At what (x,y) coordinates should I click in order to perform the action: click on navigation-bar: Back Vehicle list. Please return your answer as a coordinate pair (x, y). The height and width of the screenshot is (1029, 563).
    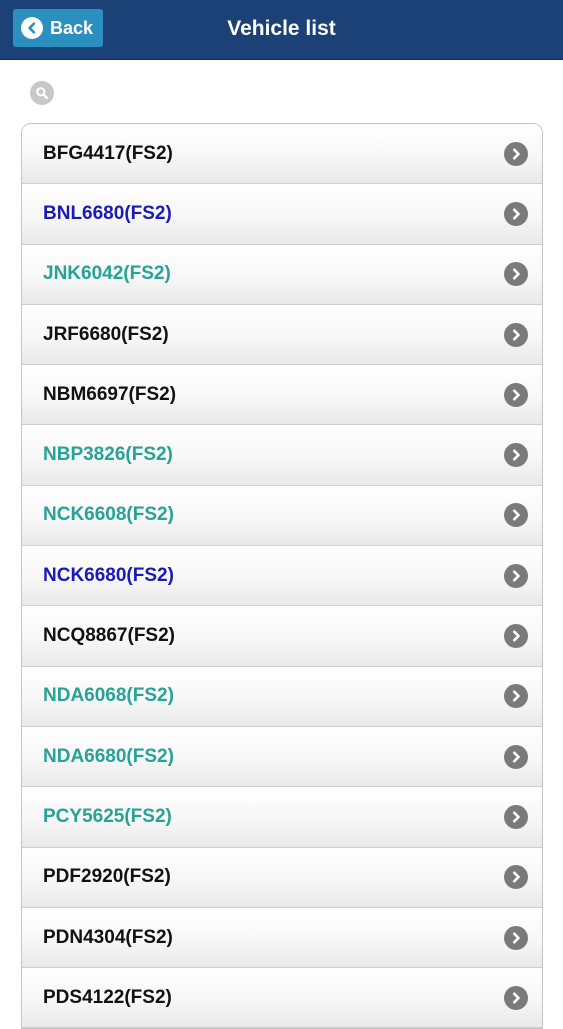
    Looking at the image, I should click on (281, 30).